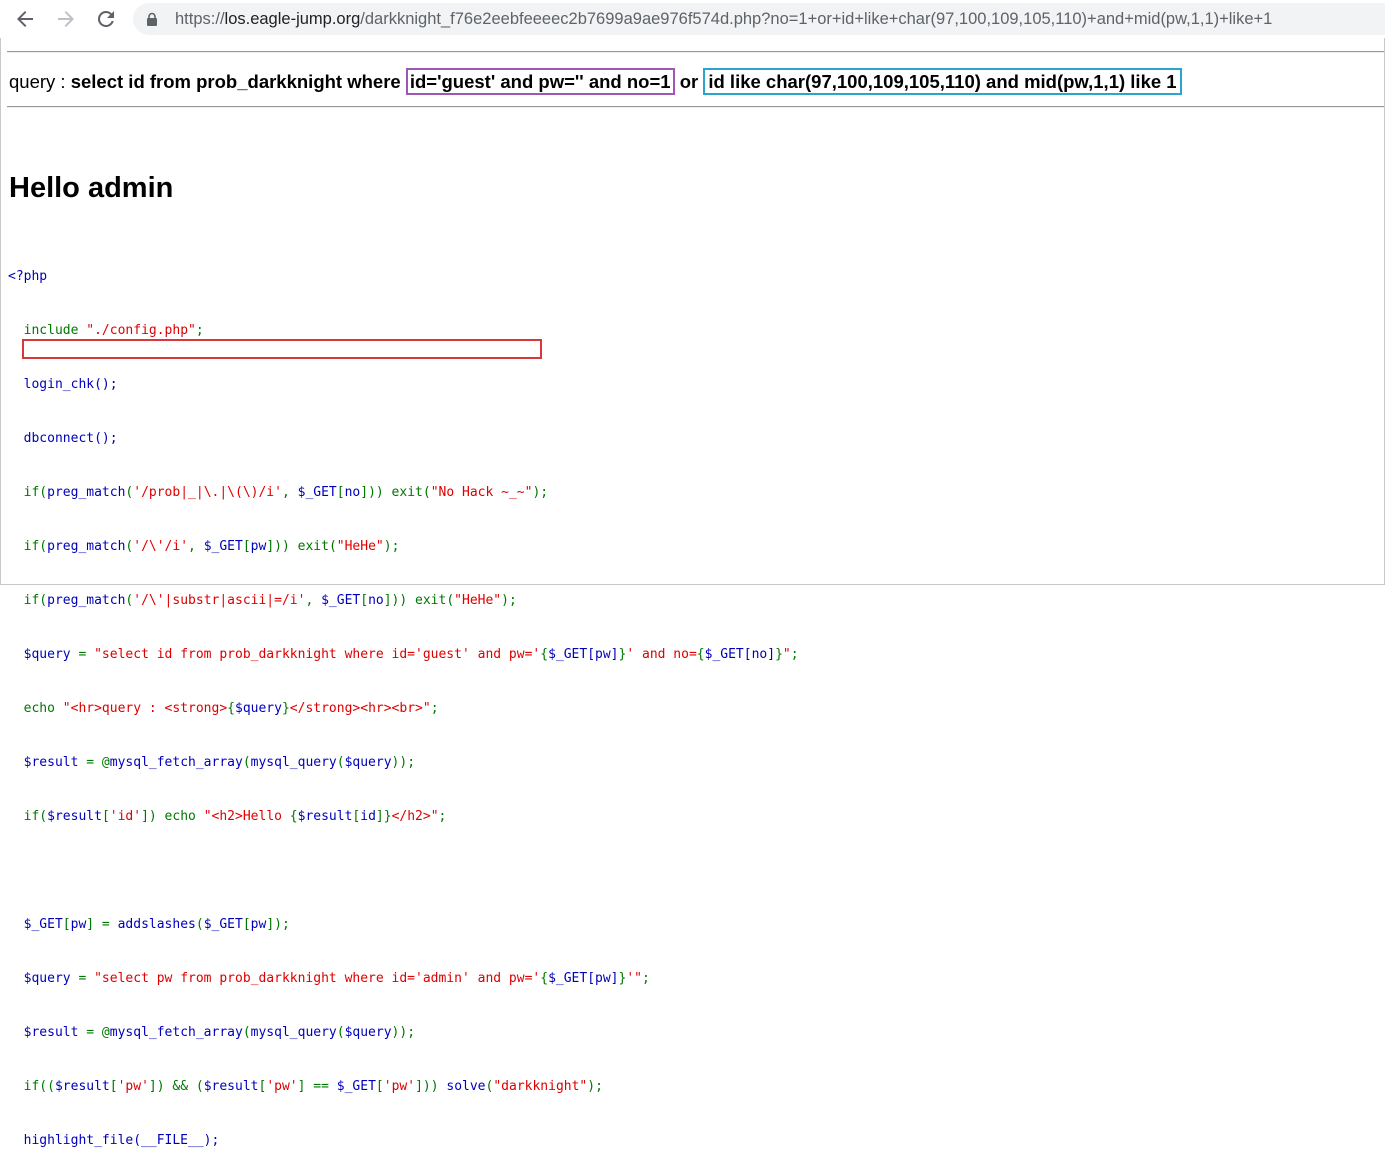 This screenshot has height=1170, width=1385. Describe the element at coordinates (40, 81) in the screenshot. I see `query-prefix: query :` at that location.